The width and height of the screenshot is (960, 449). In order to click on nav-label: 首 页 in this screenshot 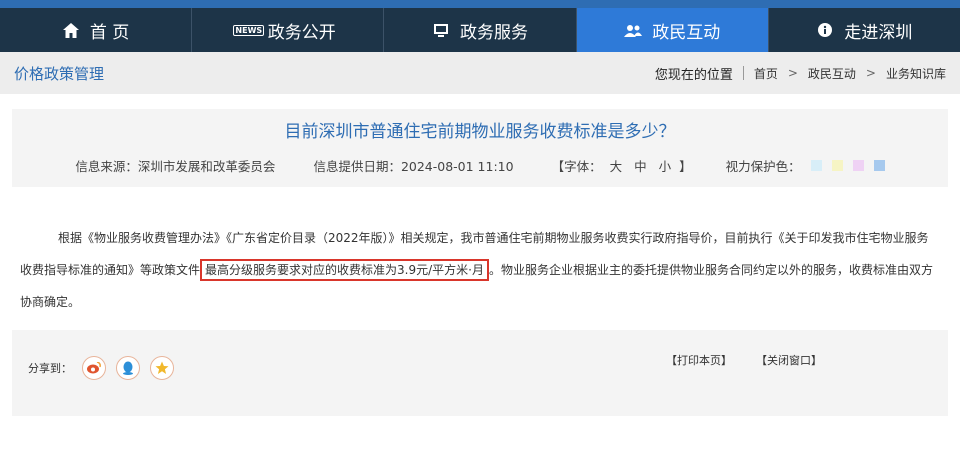, I will do `click(109, 32)`.